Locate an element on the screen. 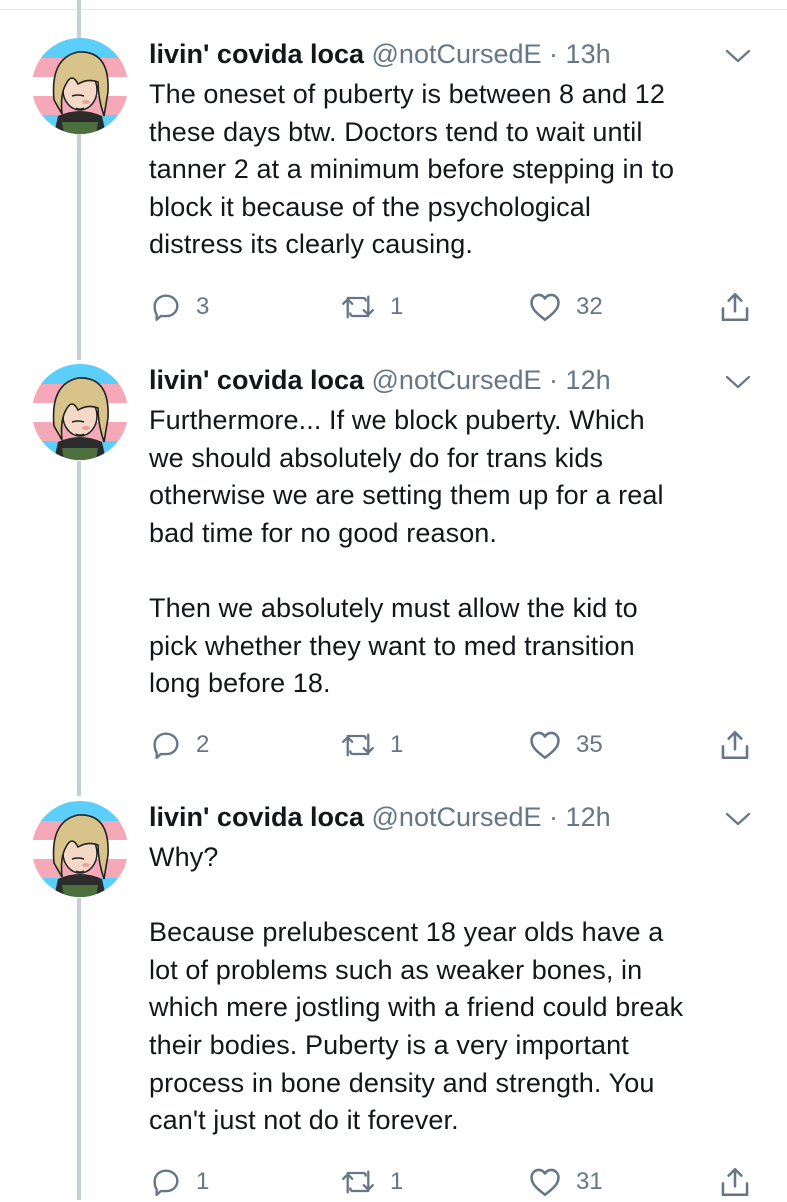 The height and width of the screenshot is (1202, 787). tweet-actions: 3 1 32 is located at coordinates (393, 307).